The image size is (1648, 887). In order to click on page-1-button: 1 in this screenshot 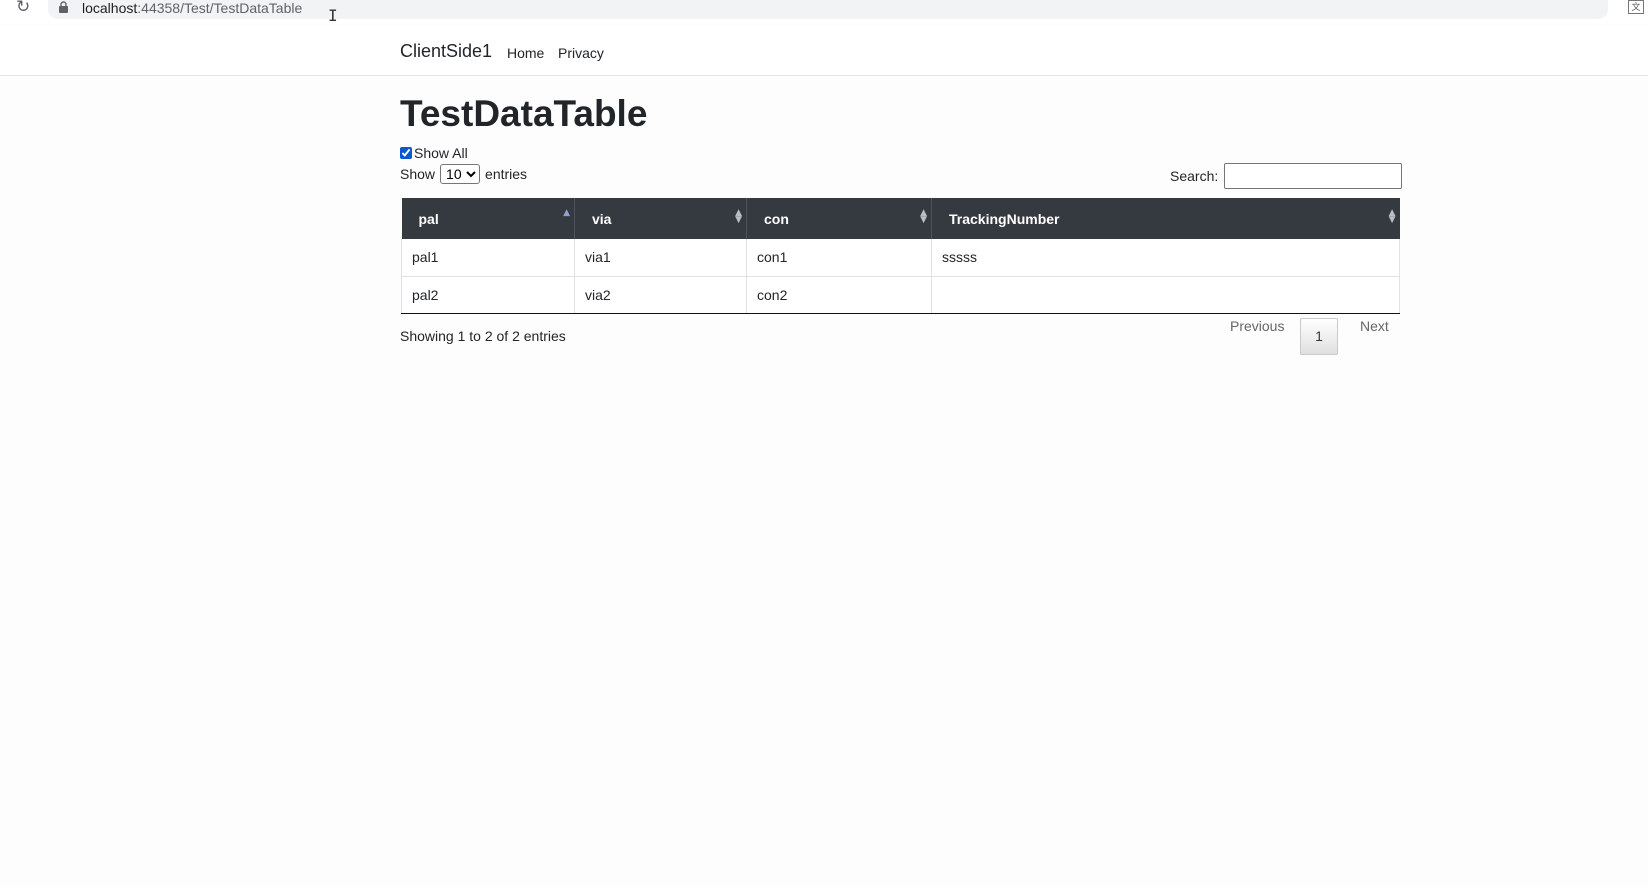, I will do `click(1319, 336)`.